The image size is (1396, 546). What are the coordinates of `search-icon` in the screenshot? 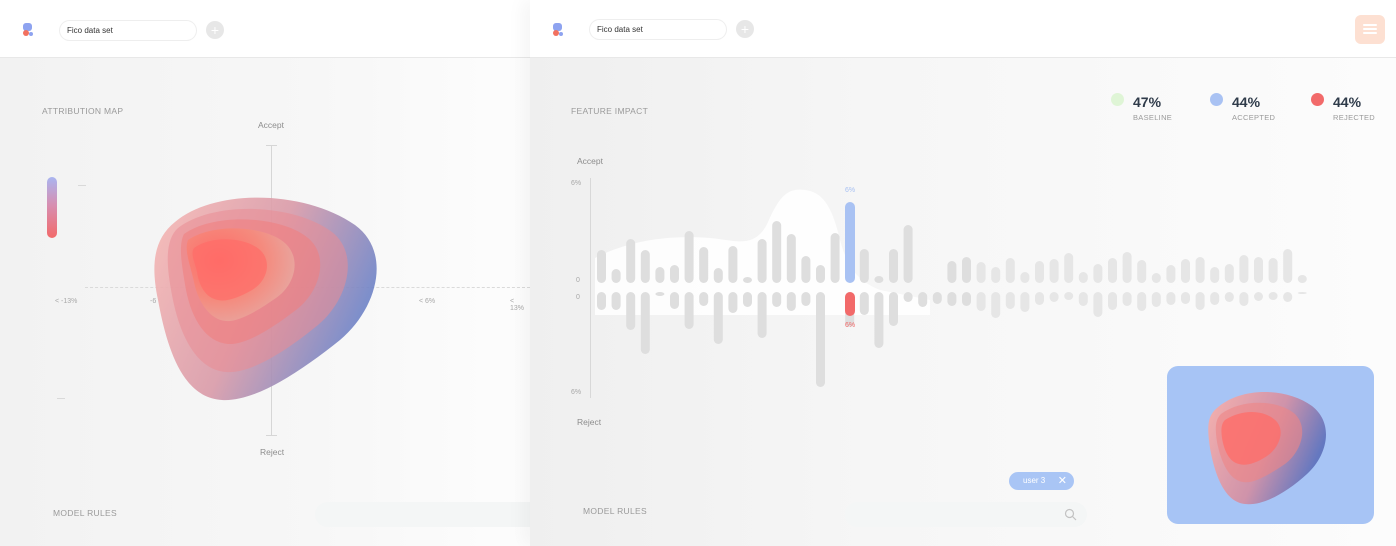 It's located at (1070, 514).